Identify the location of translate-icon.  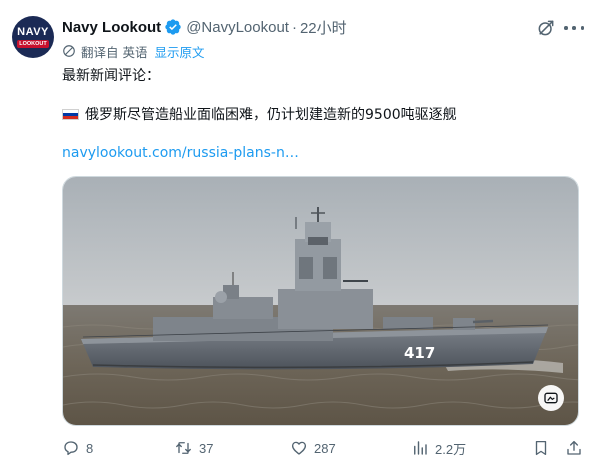
(69, 51).